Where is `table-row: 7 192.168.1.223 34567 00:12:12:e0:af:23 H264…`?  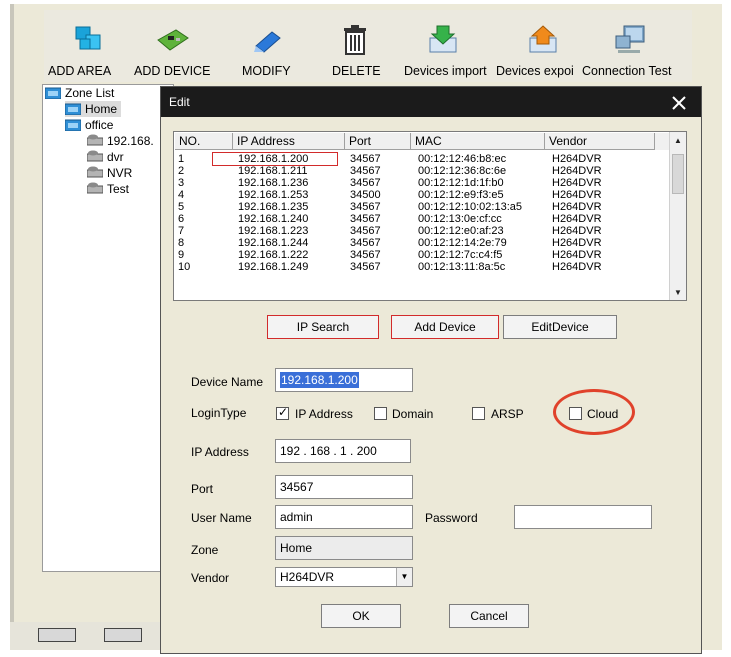 table-row: 7 192.168.1.223 34567 00:12:12:e0:af:23 H264… is located at coordinates (421, 231).